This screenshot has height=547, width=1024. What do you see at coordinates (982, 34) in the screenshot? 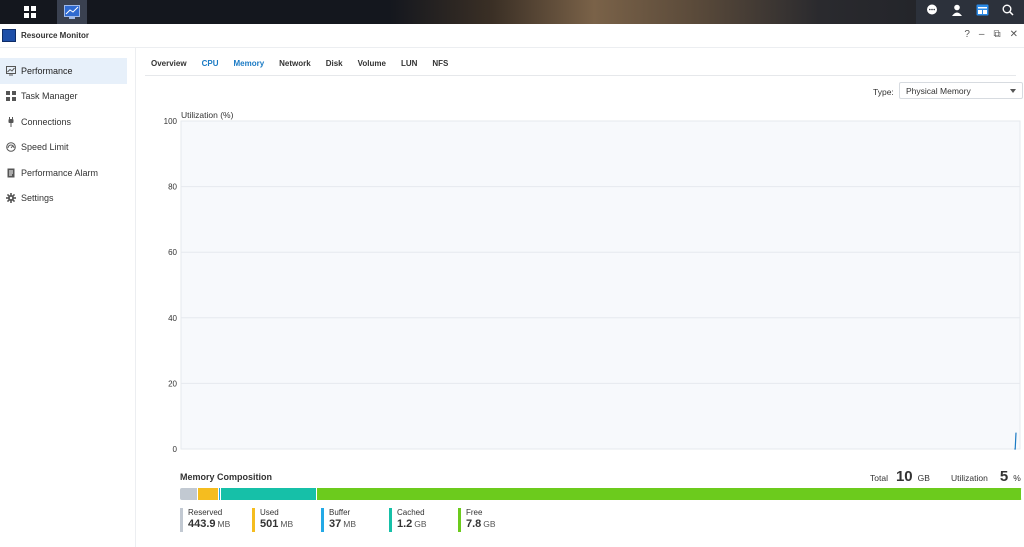
I see `minimize-button: –` at bounding box center [982, 34].